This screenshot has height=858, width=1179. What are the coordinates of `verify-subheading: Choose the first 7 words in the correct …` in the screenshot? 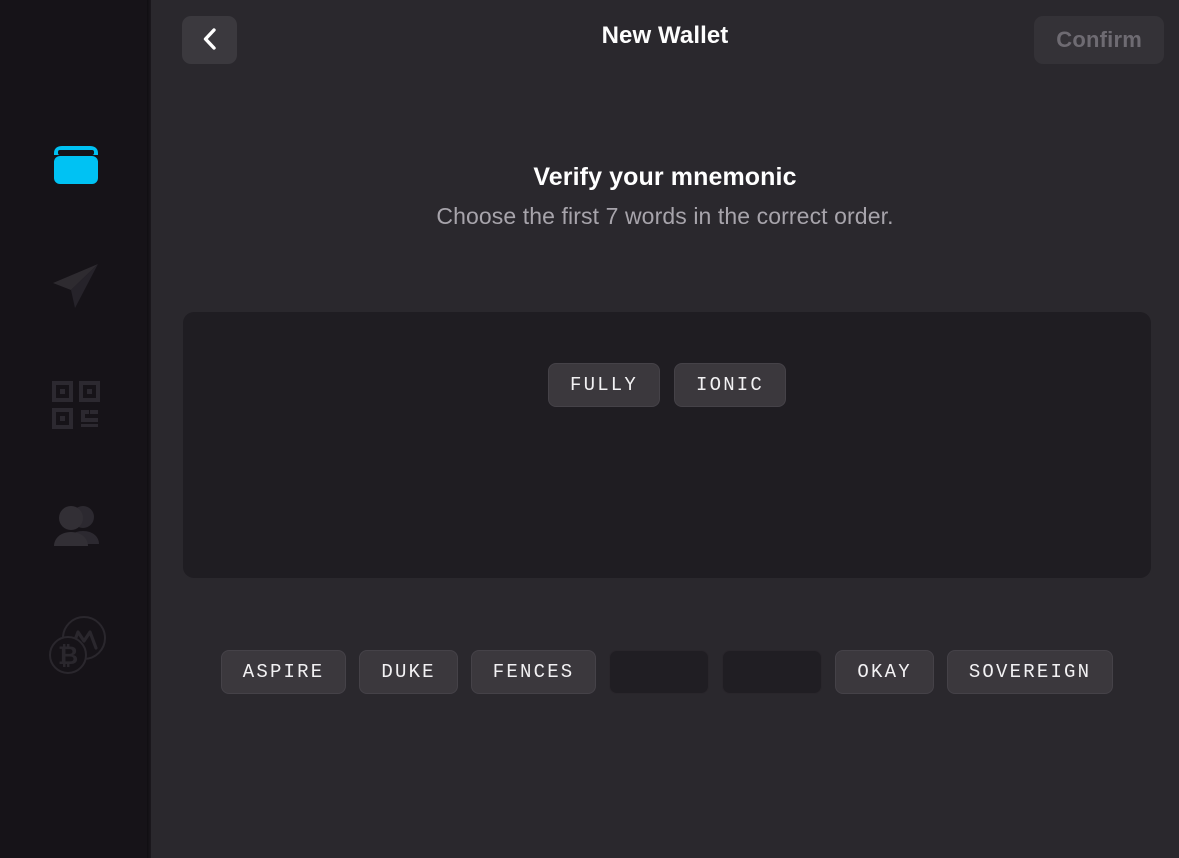 It's located at (665, 216).